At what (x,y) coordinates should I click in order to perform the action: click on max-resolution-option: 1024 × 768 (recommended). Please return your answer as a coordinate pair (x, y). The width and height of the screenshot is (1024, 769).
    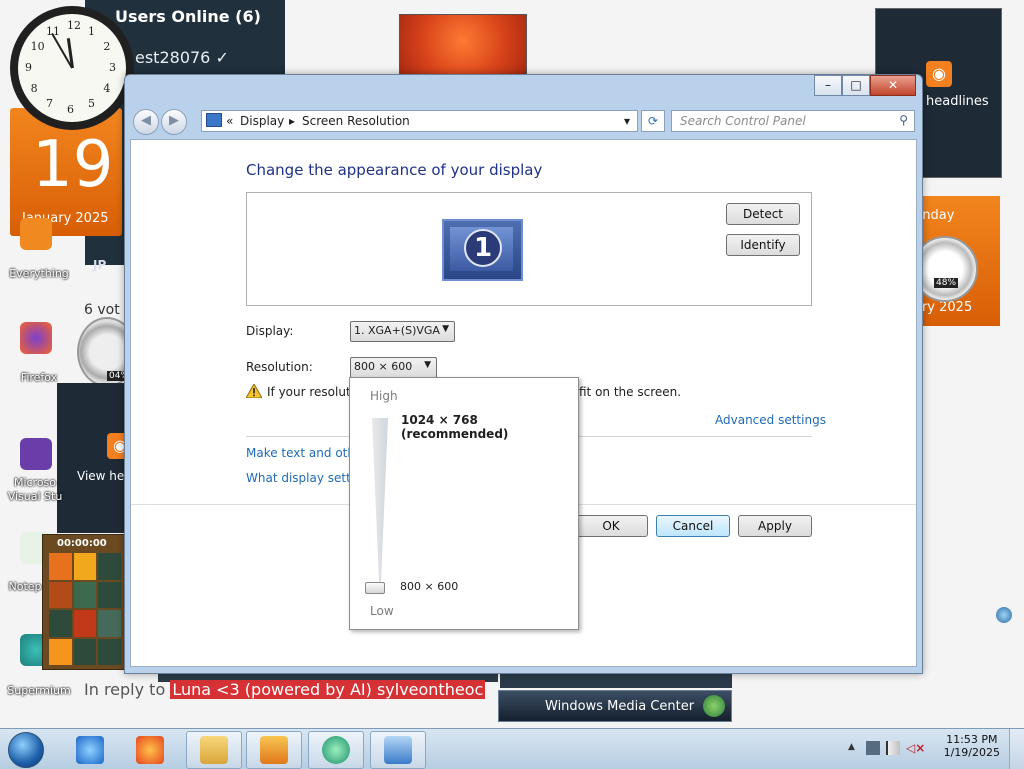
    Looking at the image, I should click on (489, 427).